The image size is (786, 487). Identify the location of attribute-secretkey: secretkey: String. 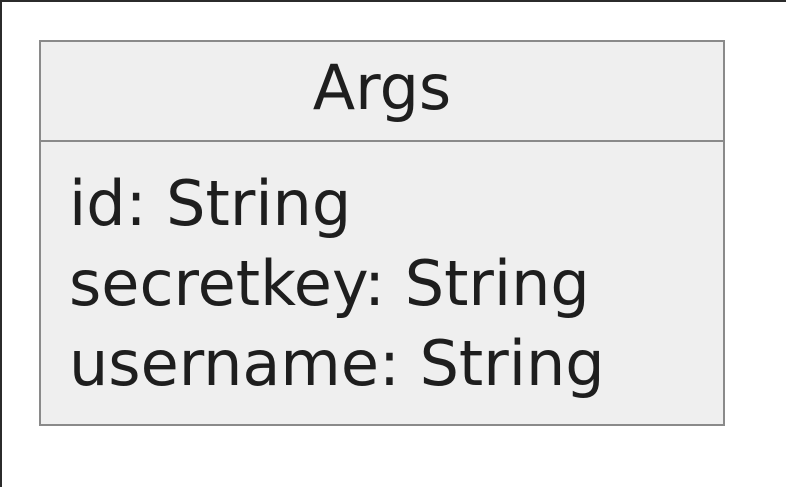
(329, 283).